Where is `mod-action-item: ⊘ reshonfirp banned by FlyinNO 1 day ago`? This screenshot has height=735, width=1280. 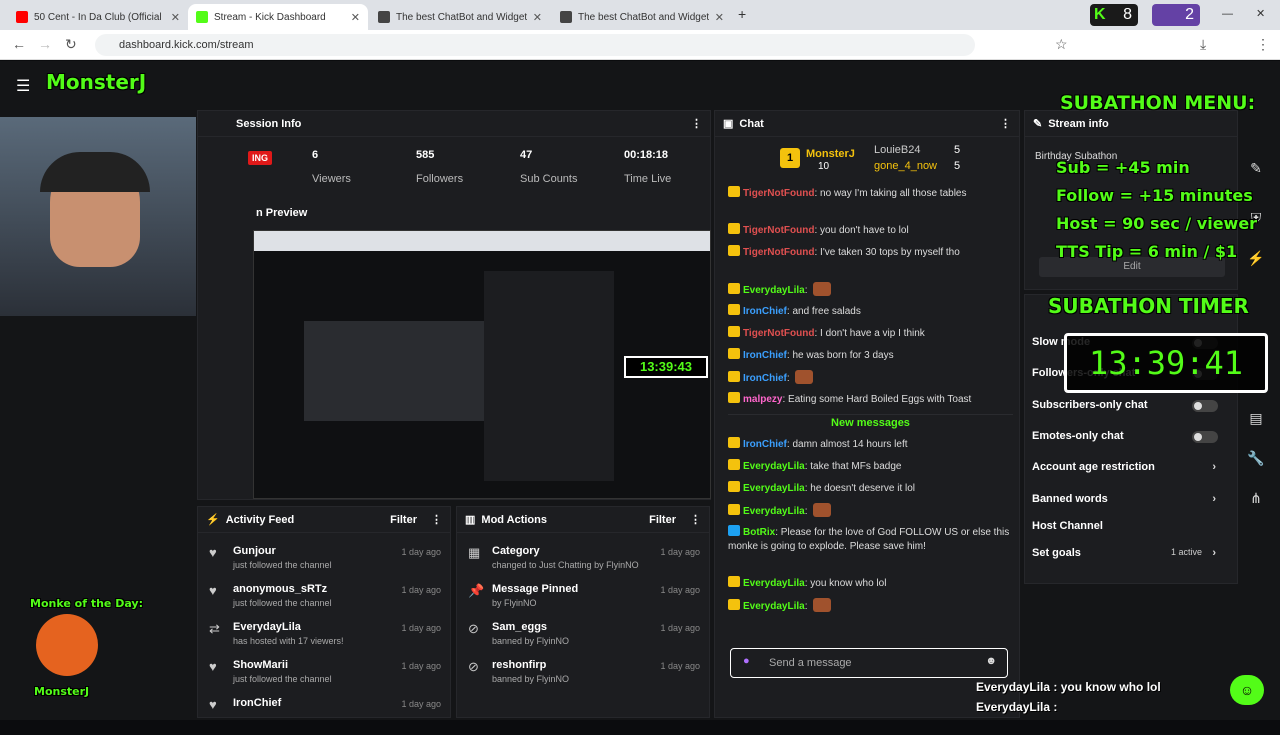 mod-action-item: ⊘ reshonfirp banned by FlyinNO 1 day ago is located at coordinates (584, 678).